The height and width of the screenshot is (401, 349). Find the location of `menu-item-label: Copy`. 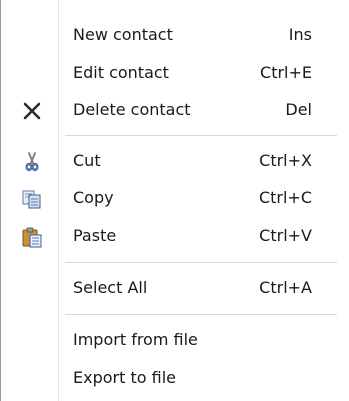

menu-item-label: Copy is located at coordinates (93, 197).